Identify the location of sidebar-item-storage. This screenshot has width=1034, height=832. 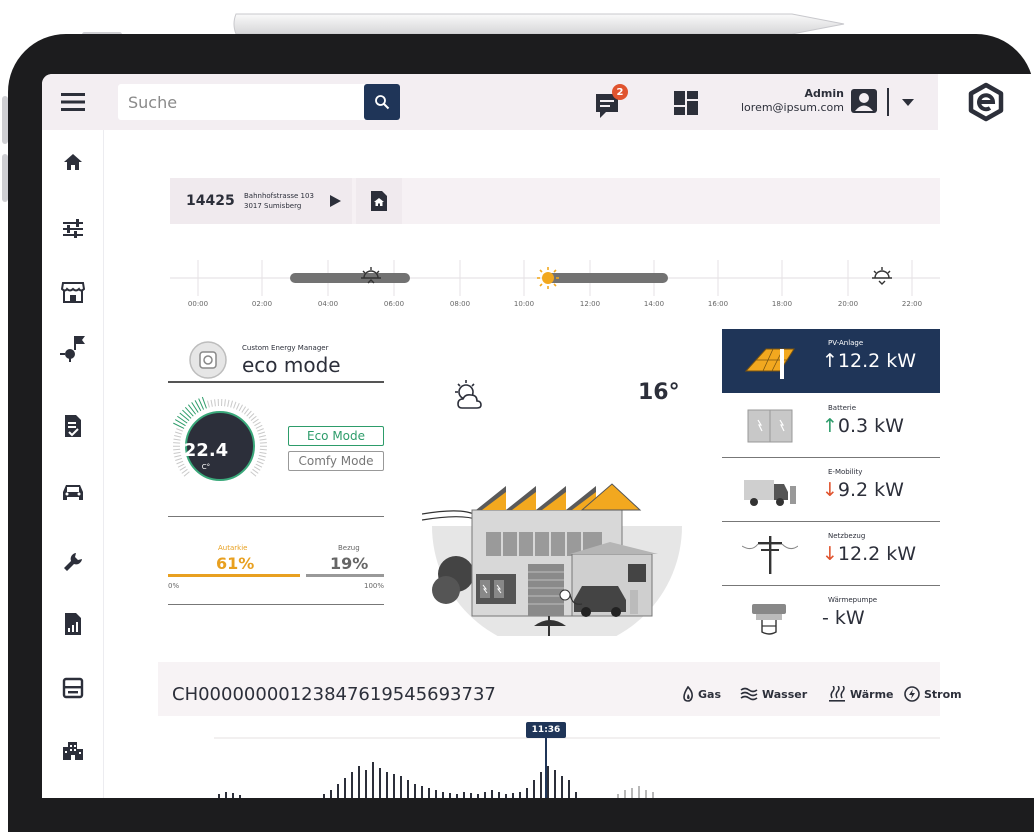
(73, 688).